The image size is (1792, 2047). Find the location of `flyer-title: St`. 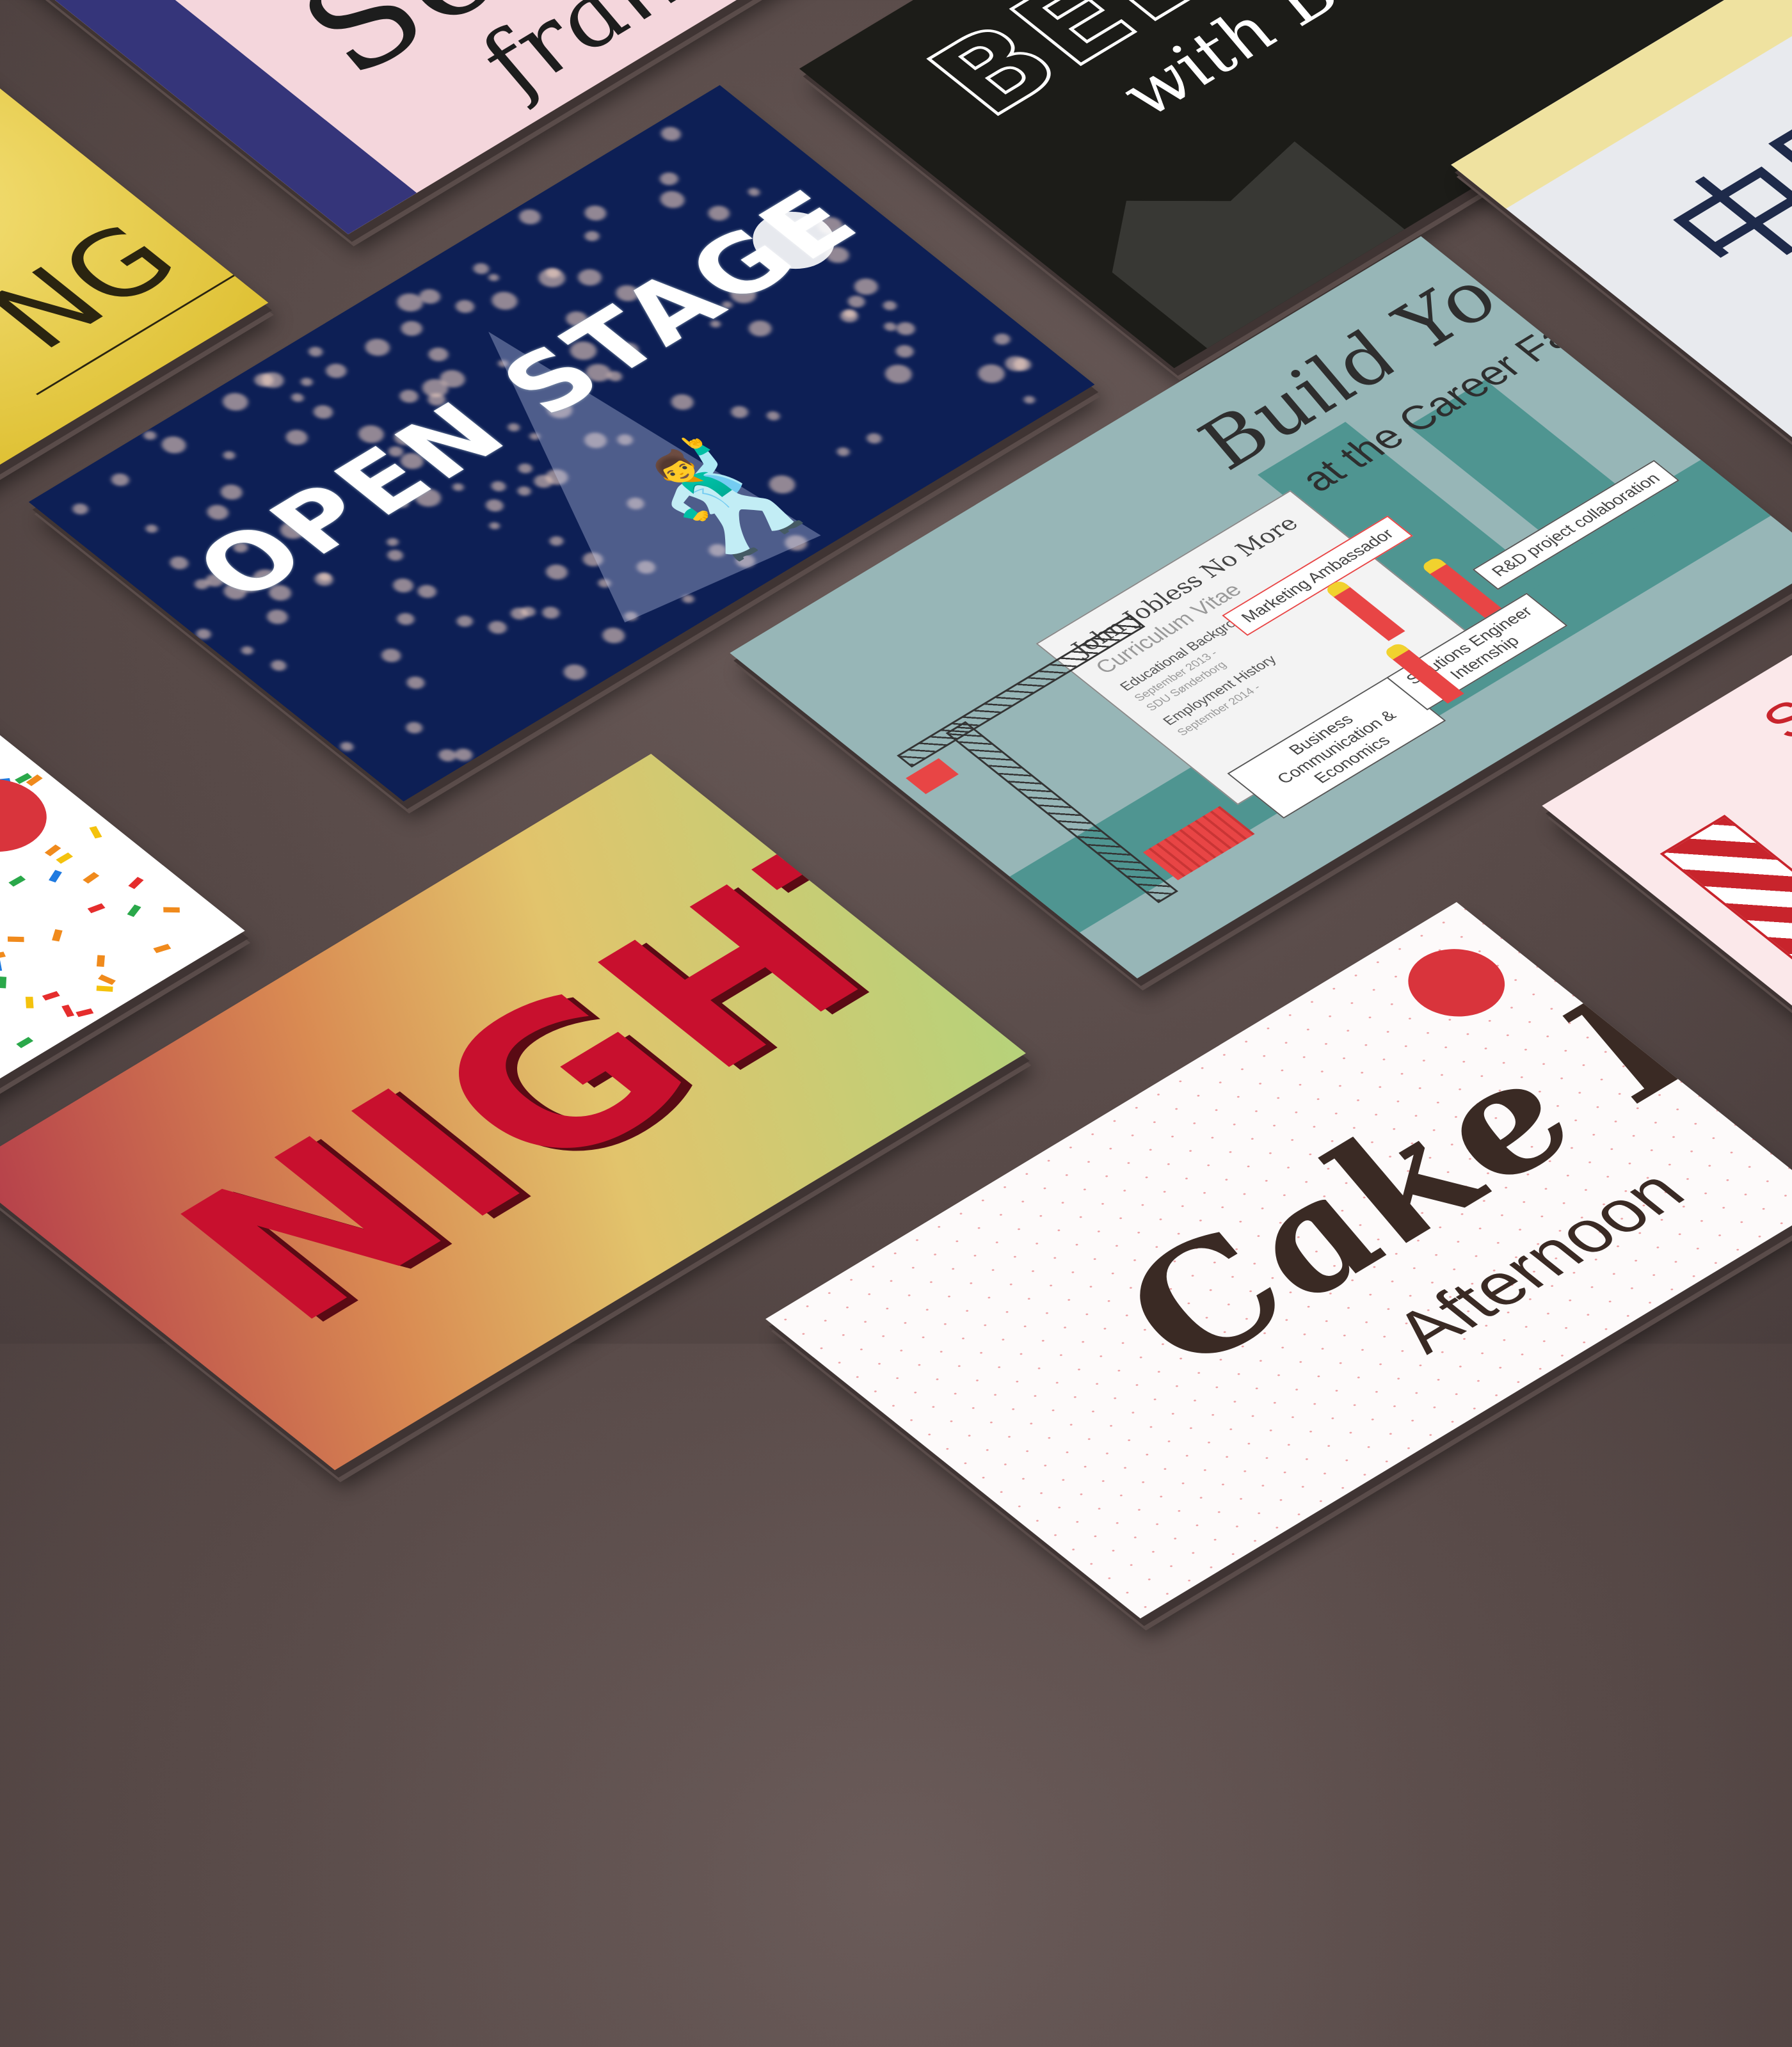

flyer-title: St is located at coordinates (1770, 716).